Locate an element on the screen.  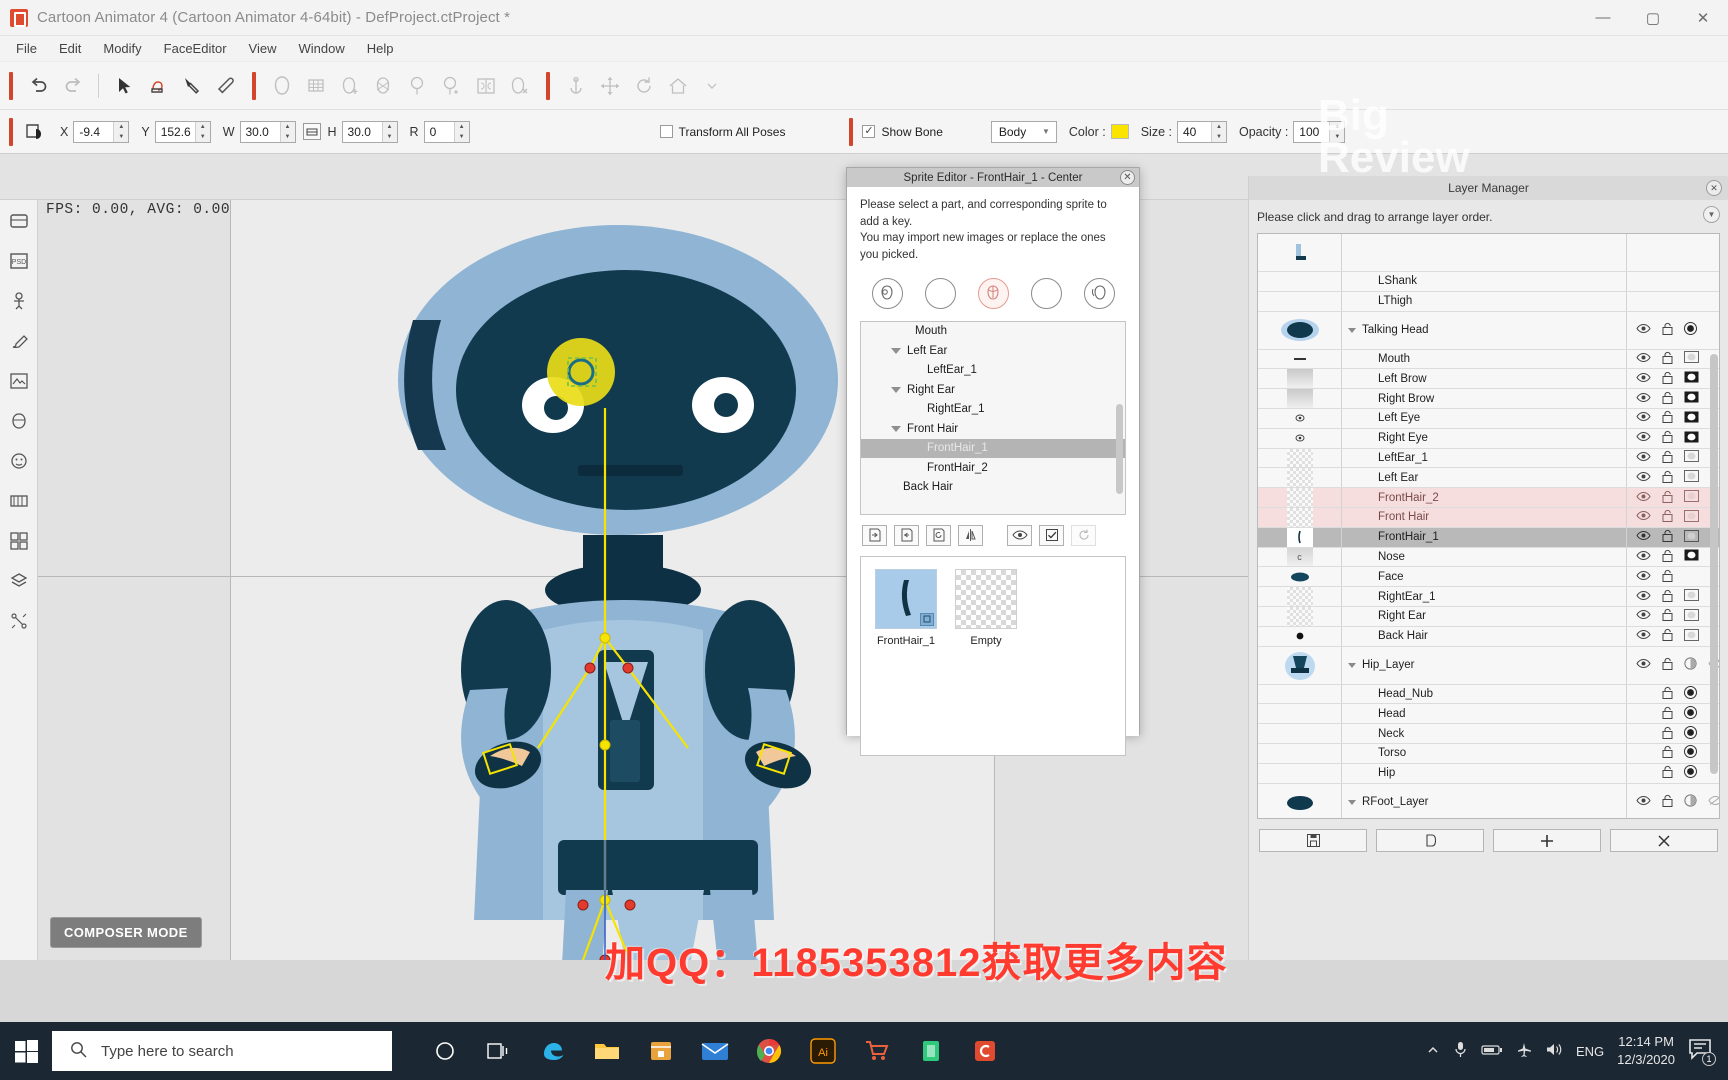
table-row: Hip_Layer is located at coordinates (1488, 665).